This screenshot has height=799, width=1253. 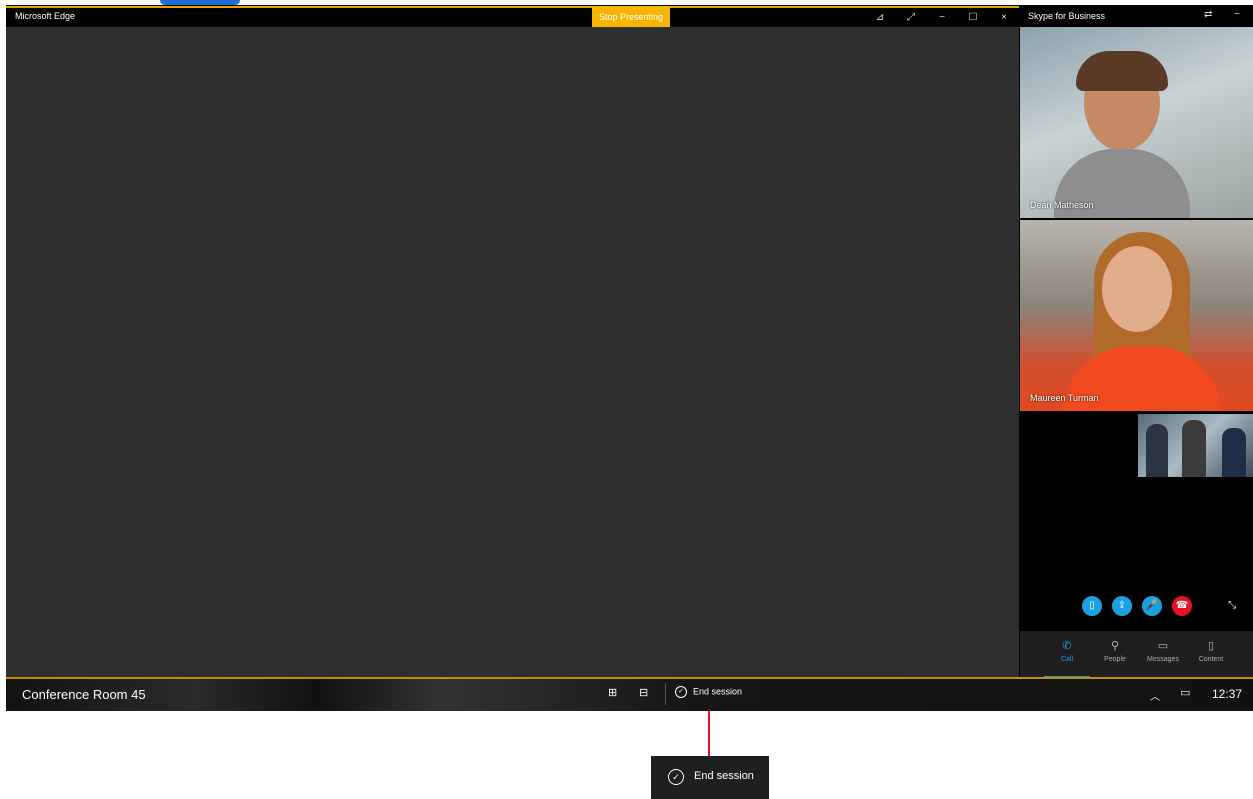 I want to click on swap-icon: ⇄, so click(x=1208, y=14).